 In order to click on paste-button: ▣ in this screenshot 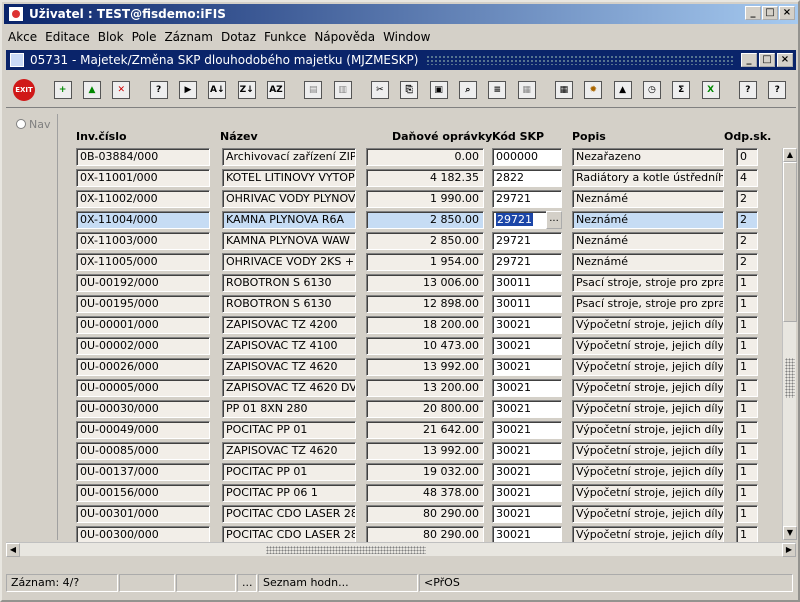, I will do `click(438, 90)`.